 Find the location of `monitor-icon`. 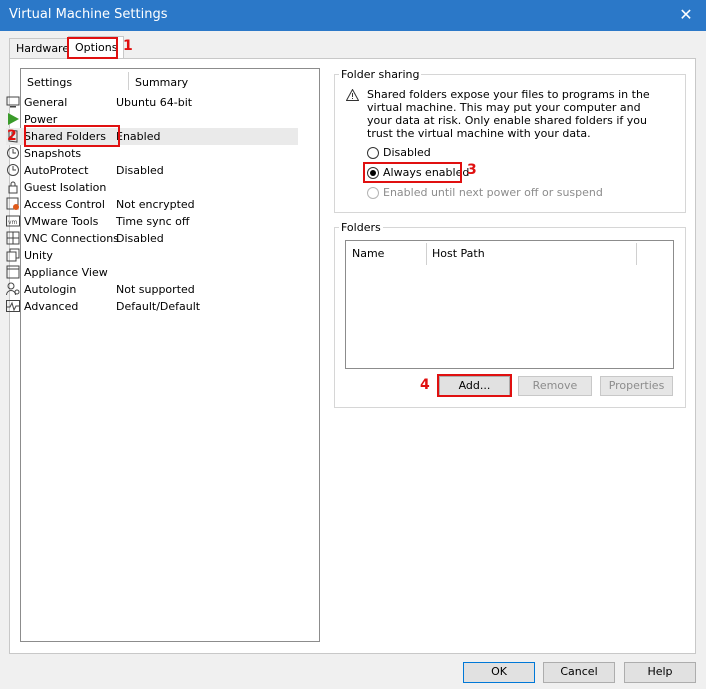

monitor-icon is located at coordinates (13, 102).